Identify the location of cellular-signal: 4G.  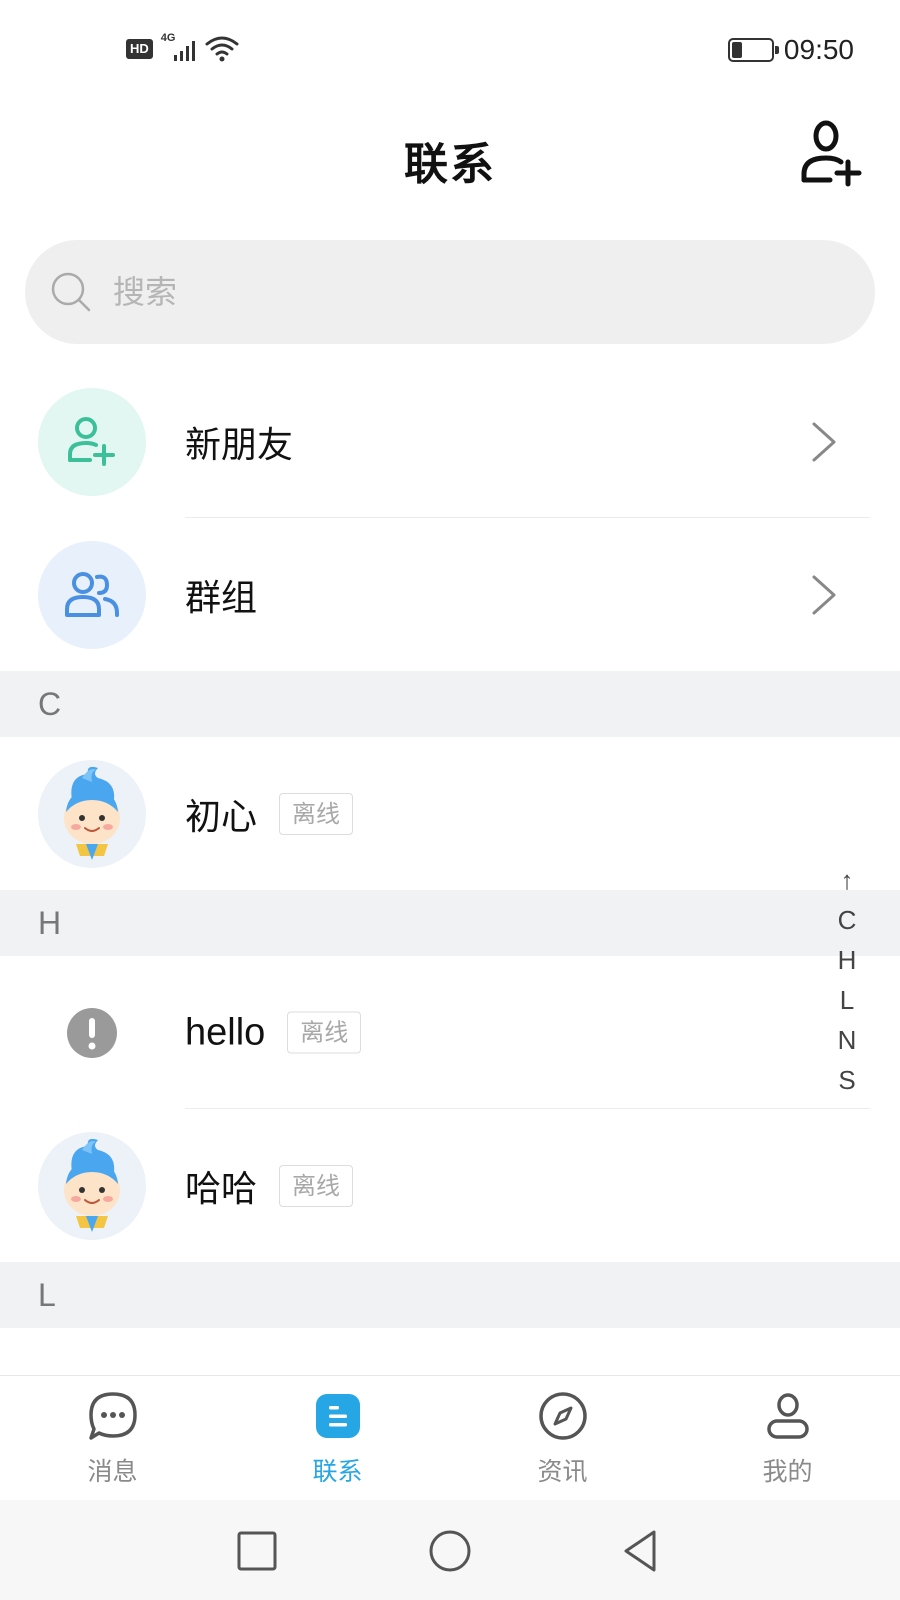
(179, 48).